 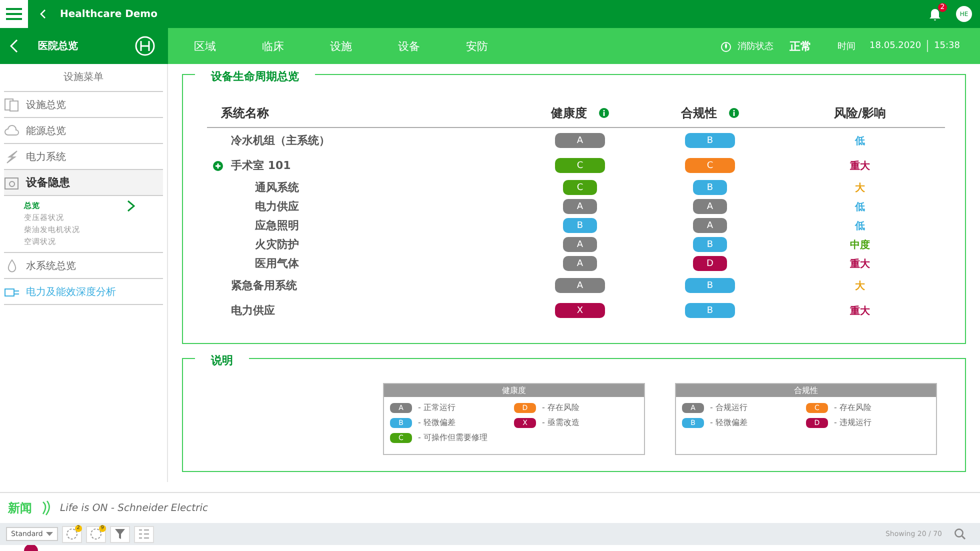 I want to click on column-header: 健康度, so click(x=569, y=113).